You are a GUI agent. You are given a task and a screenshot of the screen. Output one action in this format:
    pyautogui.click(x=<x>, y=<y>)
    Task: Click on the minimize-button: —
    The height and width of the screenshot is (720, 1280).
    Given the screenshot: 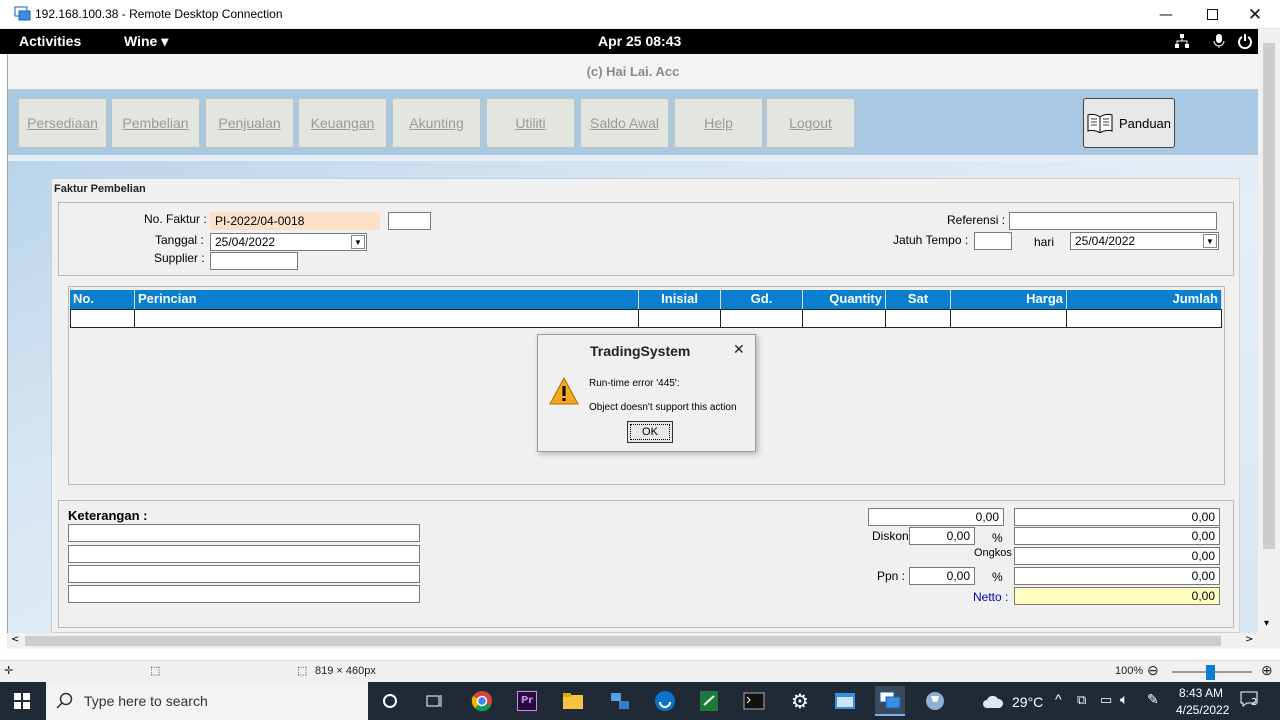 What is the action you would take?
    pyautogui.click(x=1166, y=14)
    